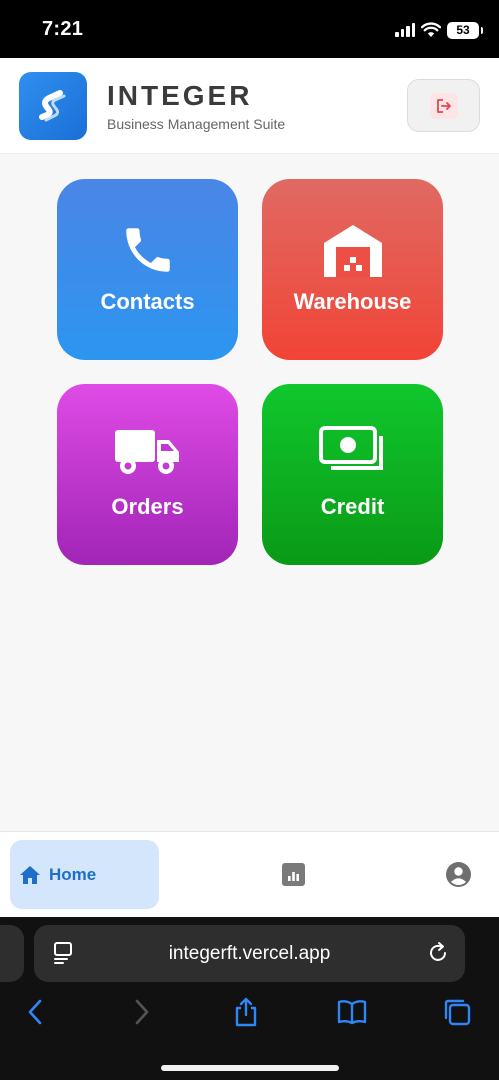  Describe the element at coordinates (250, 1068) in the screenshot. I see `home-indicator` at that location.